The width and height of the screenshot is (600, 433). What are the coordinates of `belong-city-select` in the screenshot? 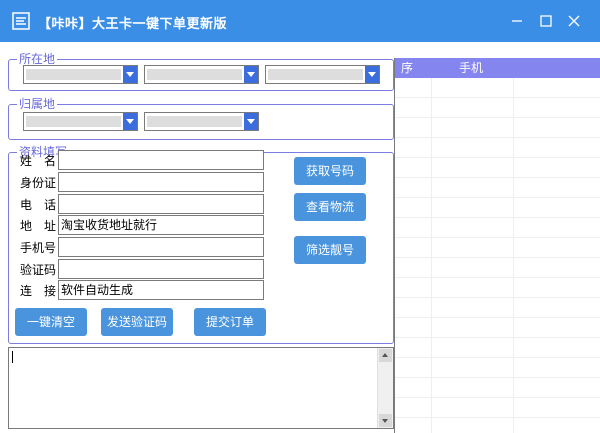 It's located at (201, 121).